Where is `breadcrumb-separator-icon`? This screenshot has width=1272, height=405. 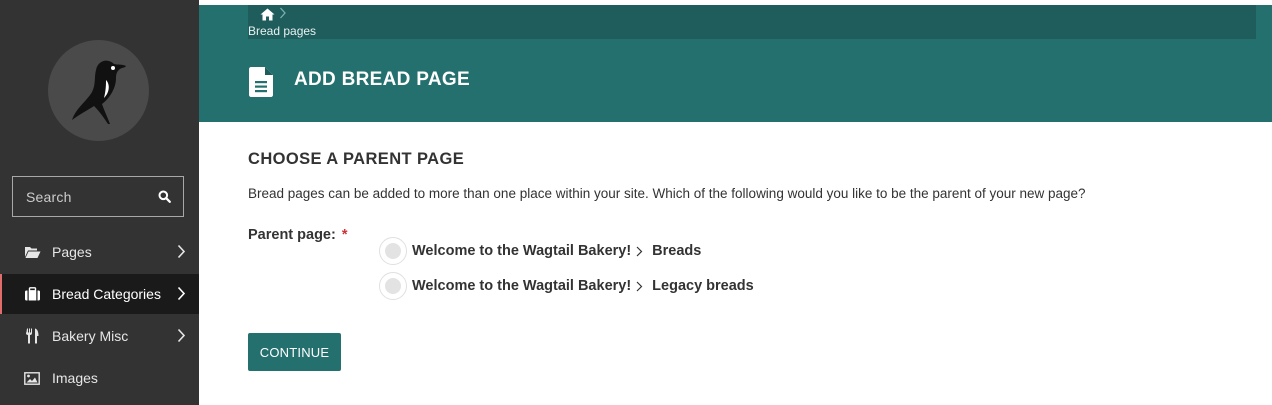 breadcrumb-separator-icon is located at coordinates (283, 13).